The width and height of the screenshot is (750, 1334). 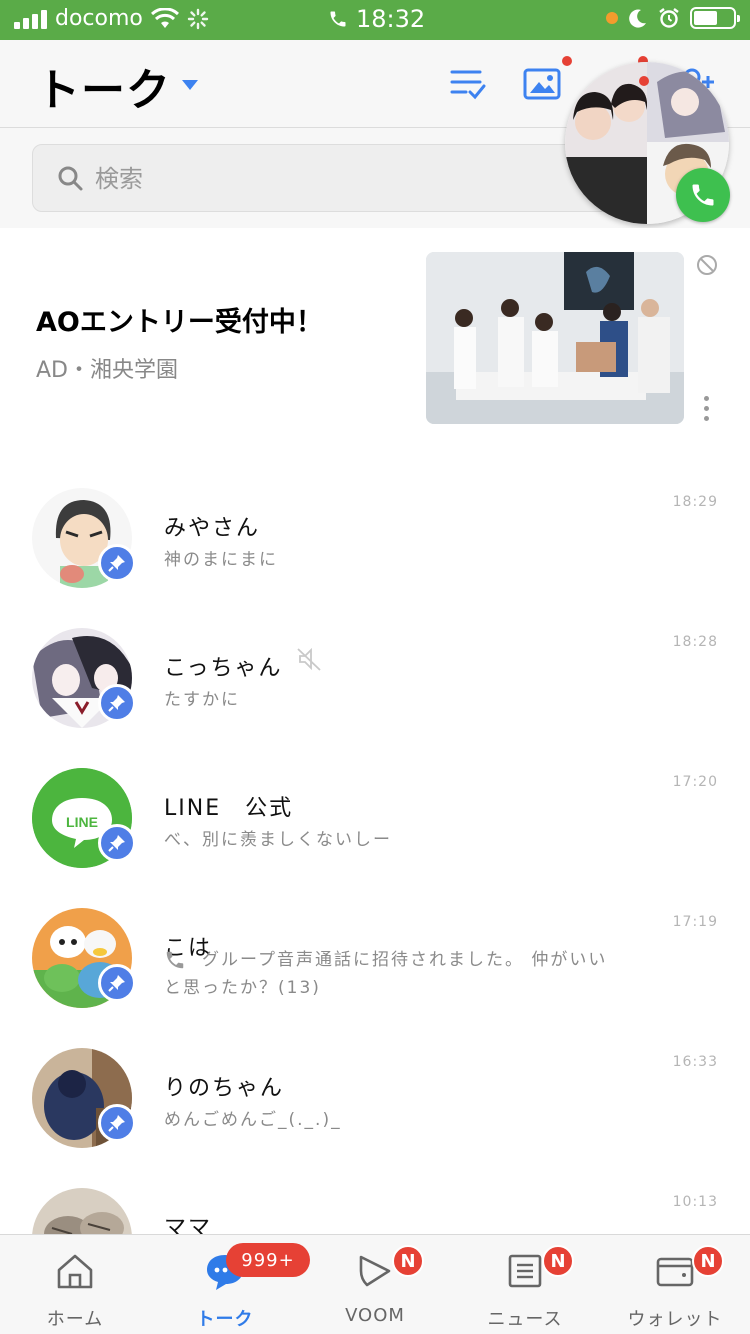 What do you see at coordinates (75, 1271) in the screenshot?
I see `home-icon` at bounding box center [75, 1271].